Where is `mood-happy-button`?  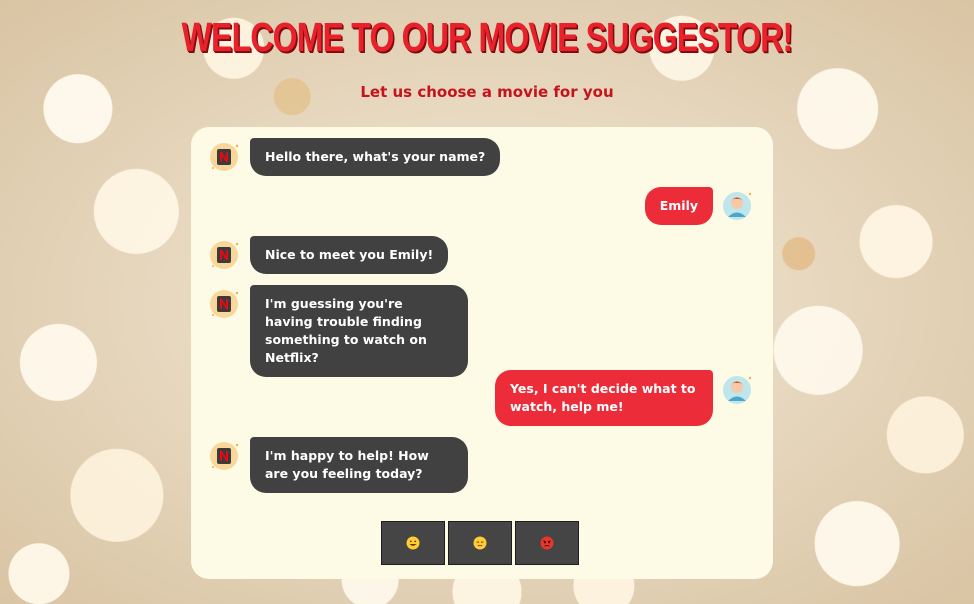 mood-happy-button is located at coordinates (413, 543).